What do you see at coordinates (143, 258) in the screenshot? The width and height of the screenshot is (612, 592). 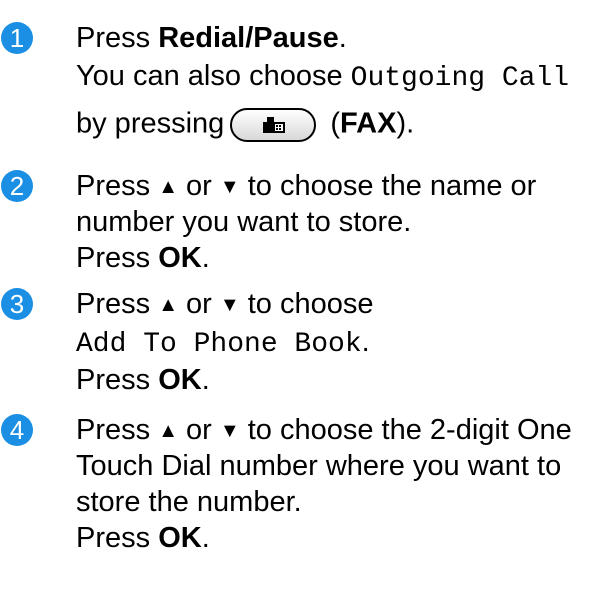 I see `step-2-line-3: Press OK.` at bounding box center [143, 258].